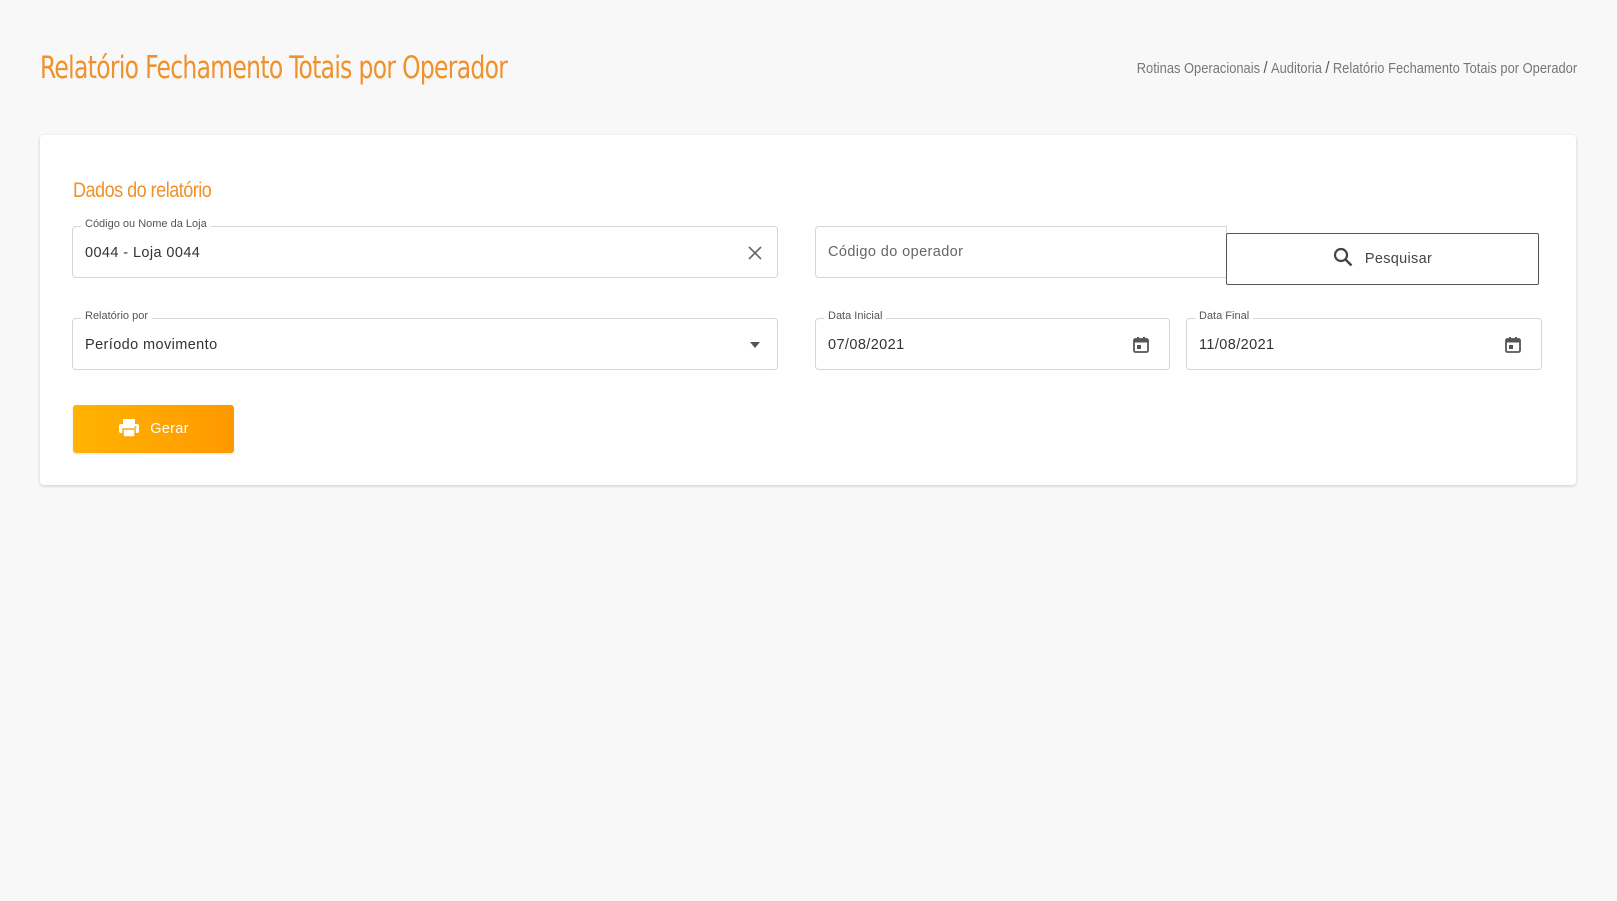  What do you see at coordinates (755, 345) in the screenshot?
I see `chevron-down-icon` at bounding box center [755, 345].